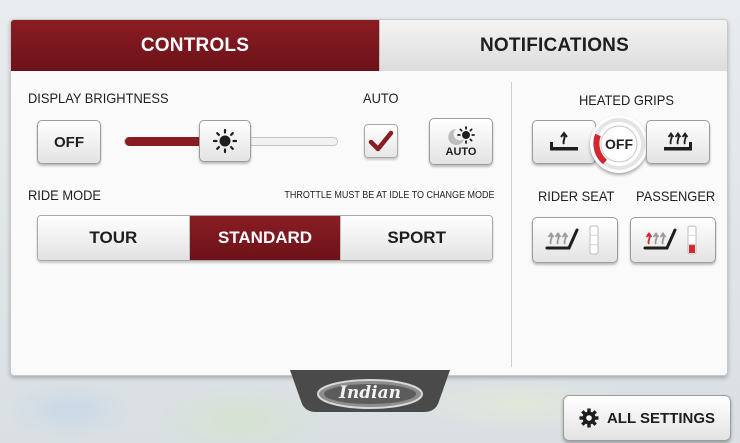 The image size is (740, 443). I want to click on all-settings-button: ALL SETTINGS, so click(647, 418).